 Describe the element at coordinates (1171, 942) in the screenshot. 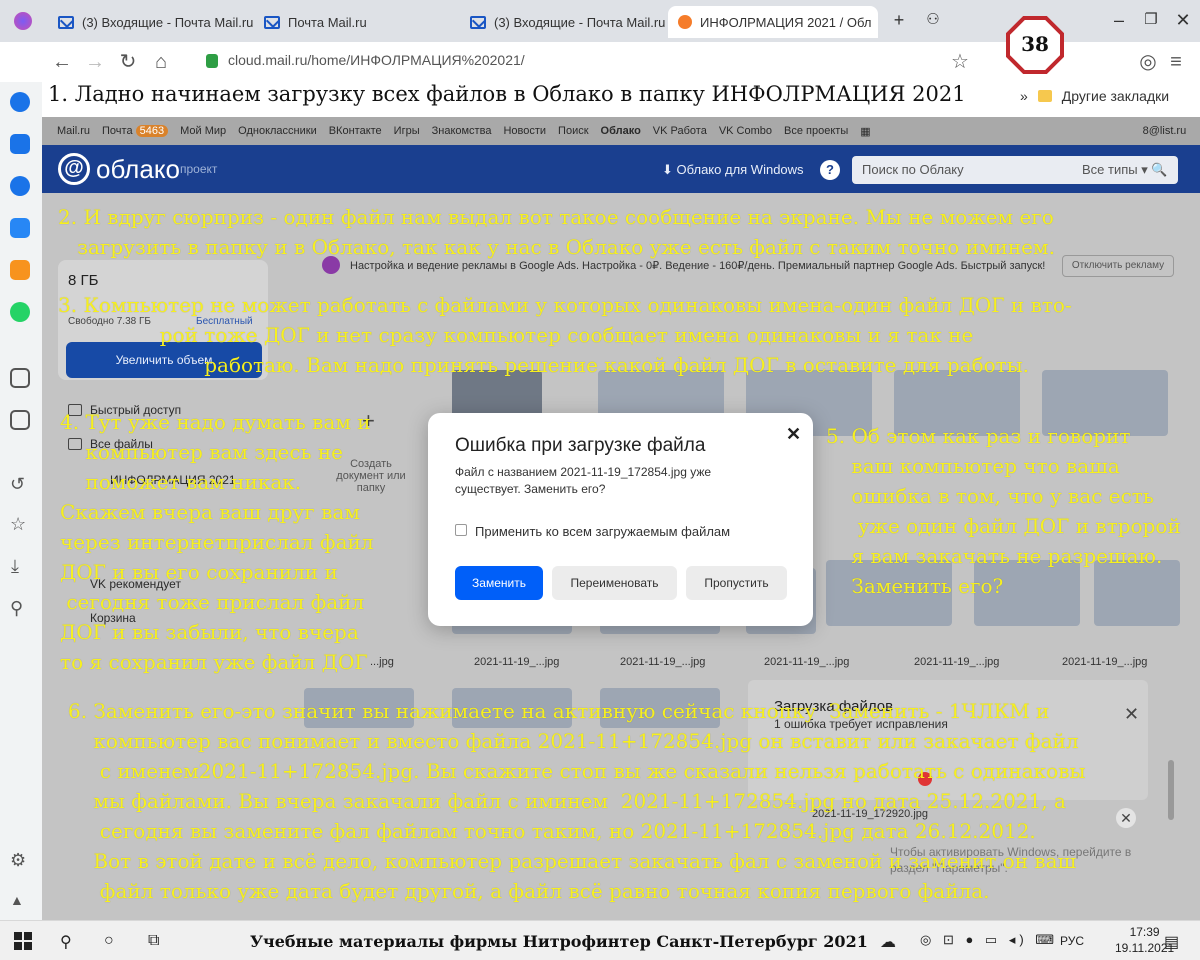

I see `notifications-icon: ▤` at that location.